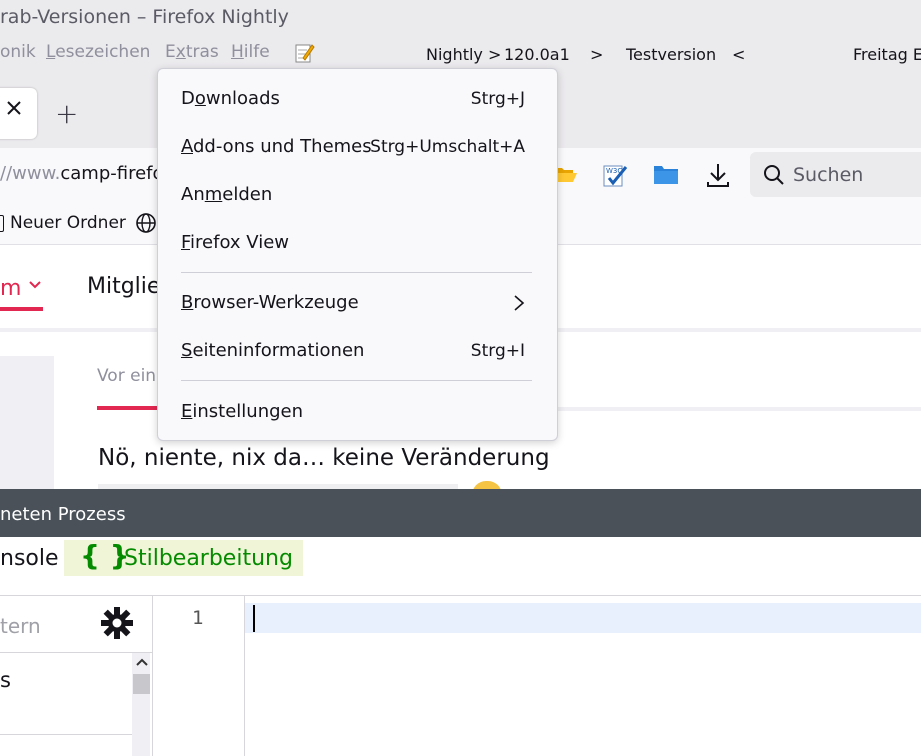 This screenshot has width=921, height=756. I want to click on devtools-title: neten Prozess, so click(63, 514).